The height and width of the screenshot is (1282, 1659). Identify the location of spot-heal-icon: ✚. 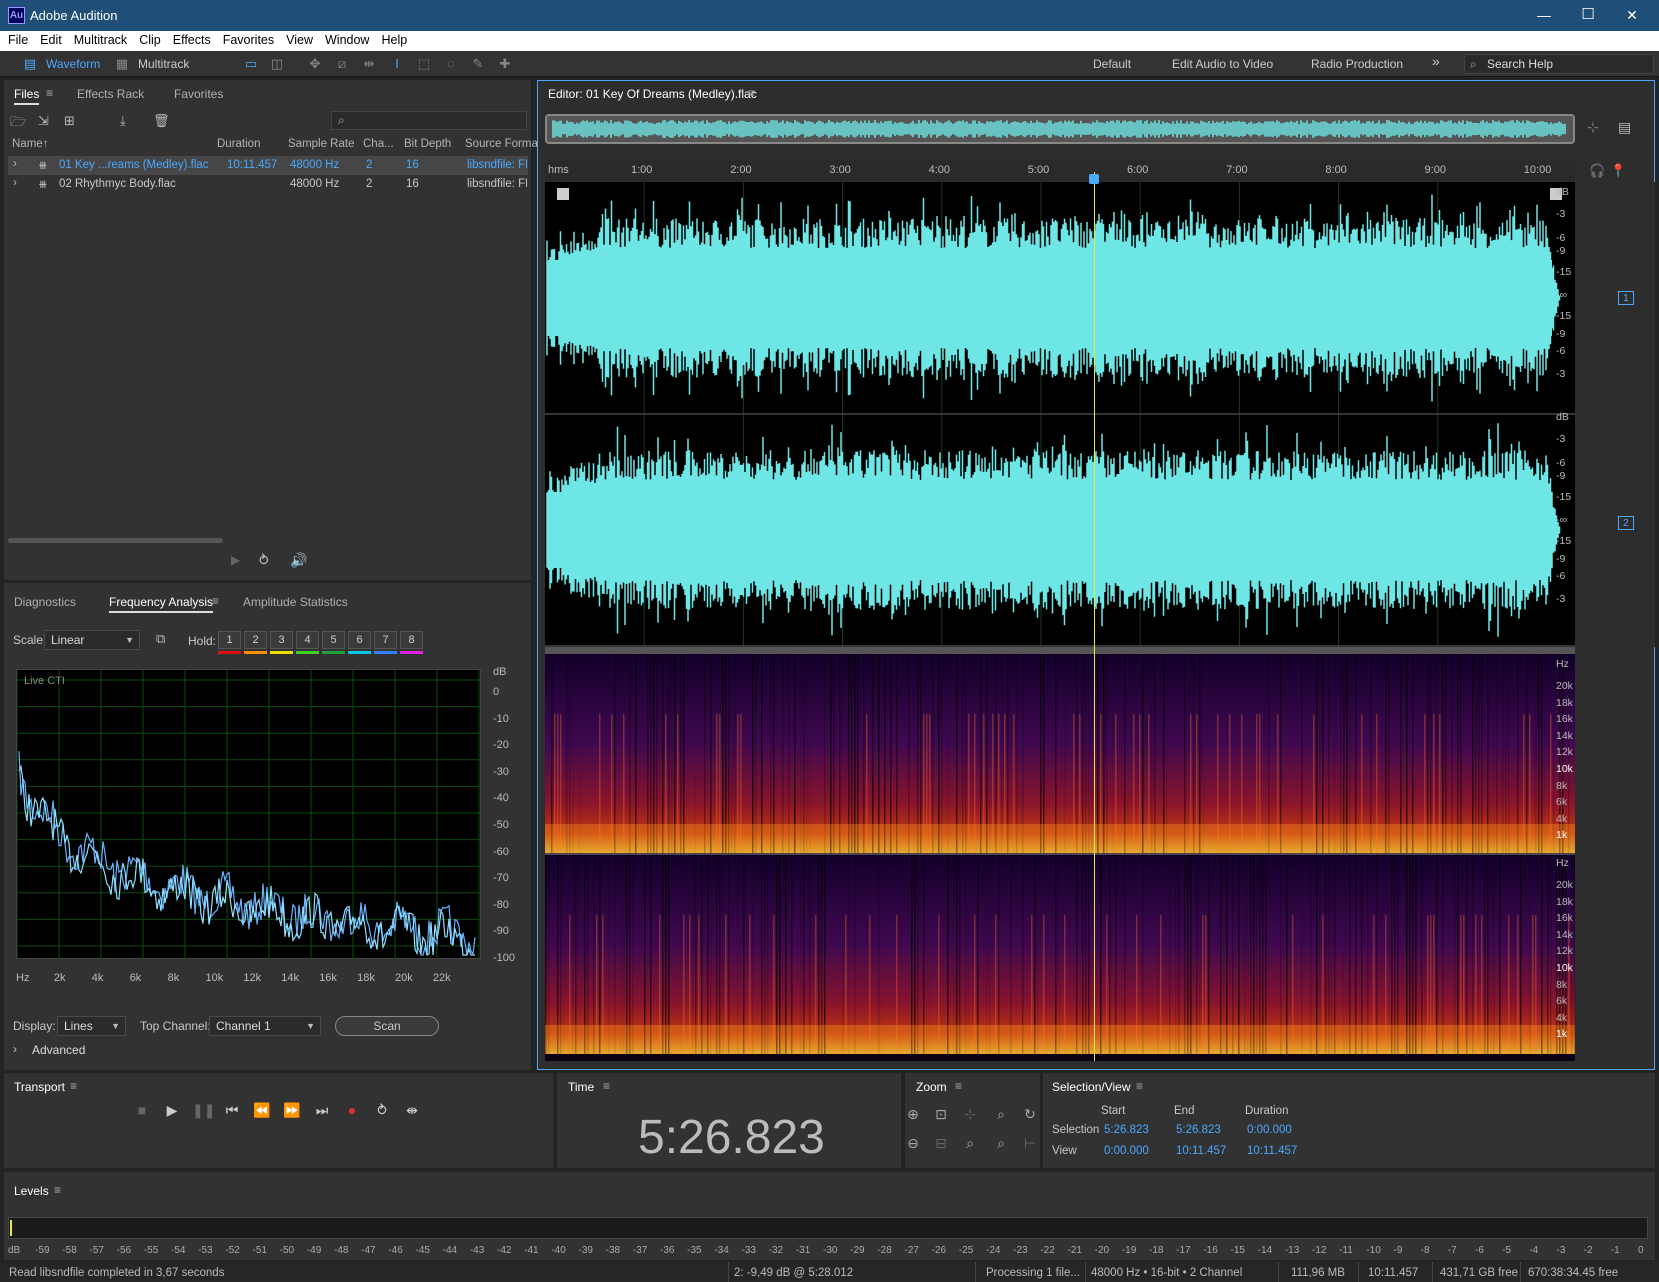
(505, 64).